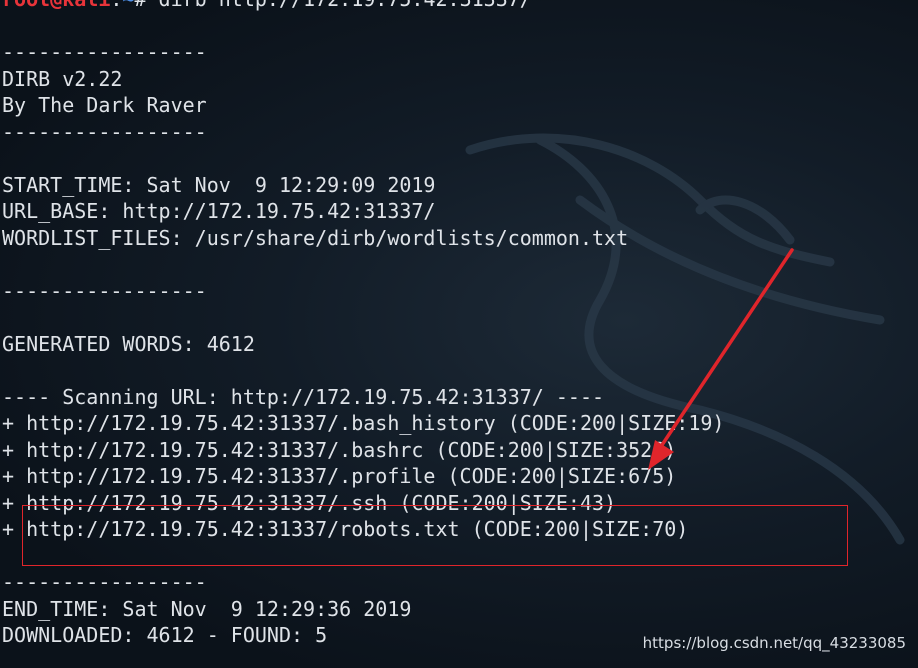  Describe the element at coordinates (104, 105) in the screenshot. I see `output-line: By The Dark Raver` at that location.